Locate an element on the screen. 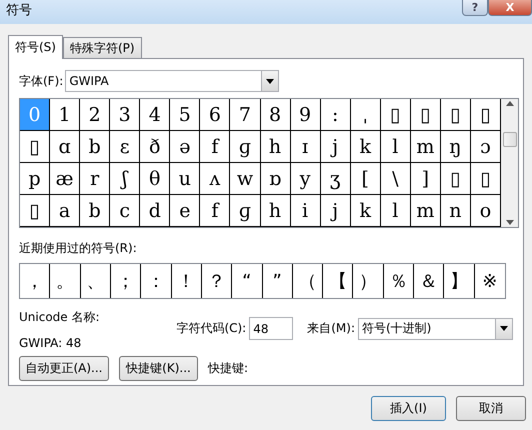 Image resolution: width=532 pixels, height=430 pixels. symbol-cell: 3 is located at coordinates (125, 115).